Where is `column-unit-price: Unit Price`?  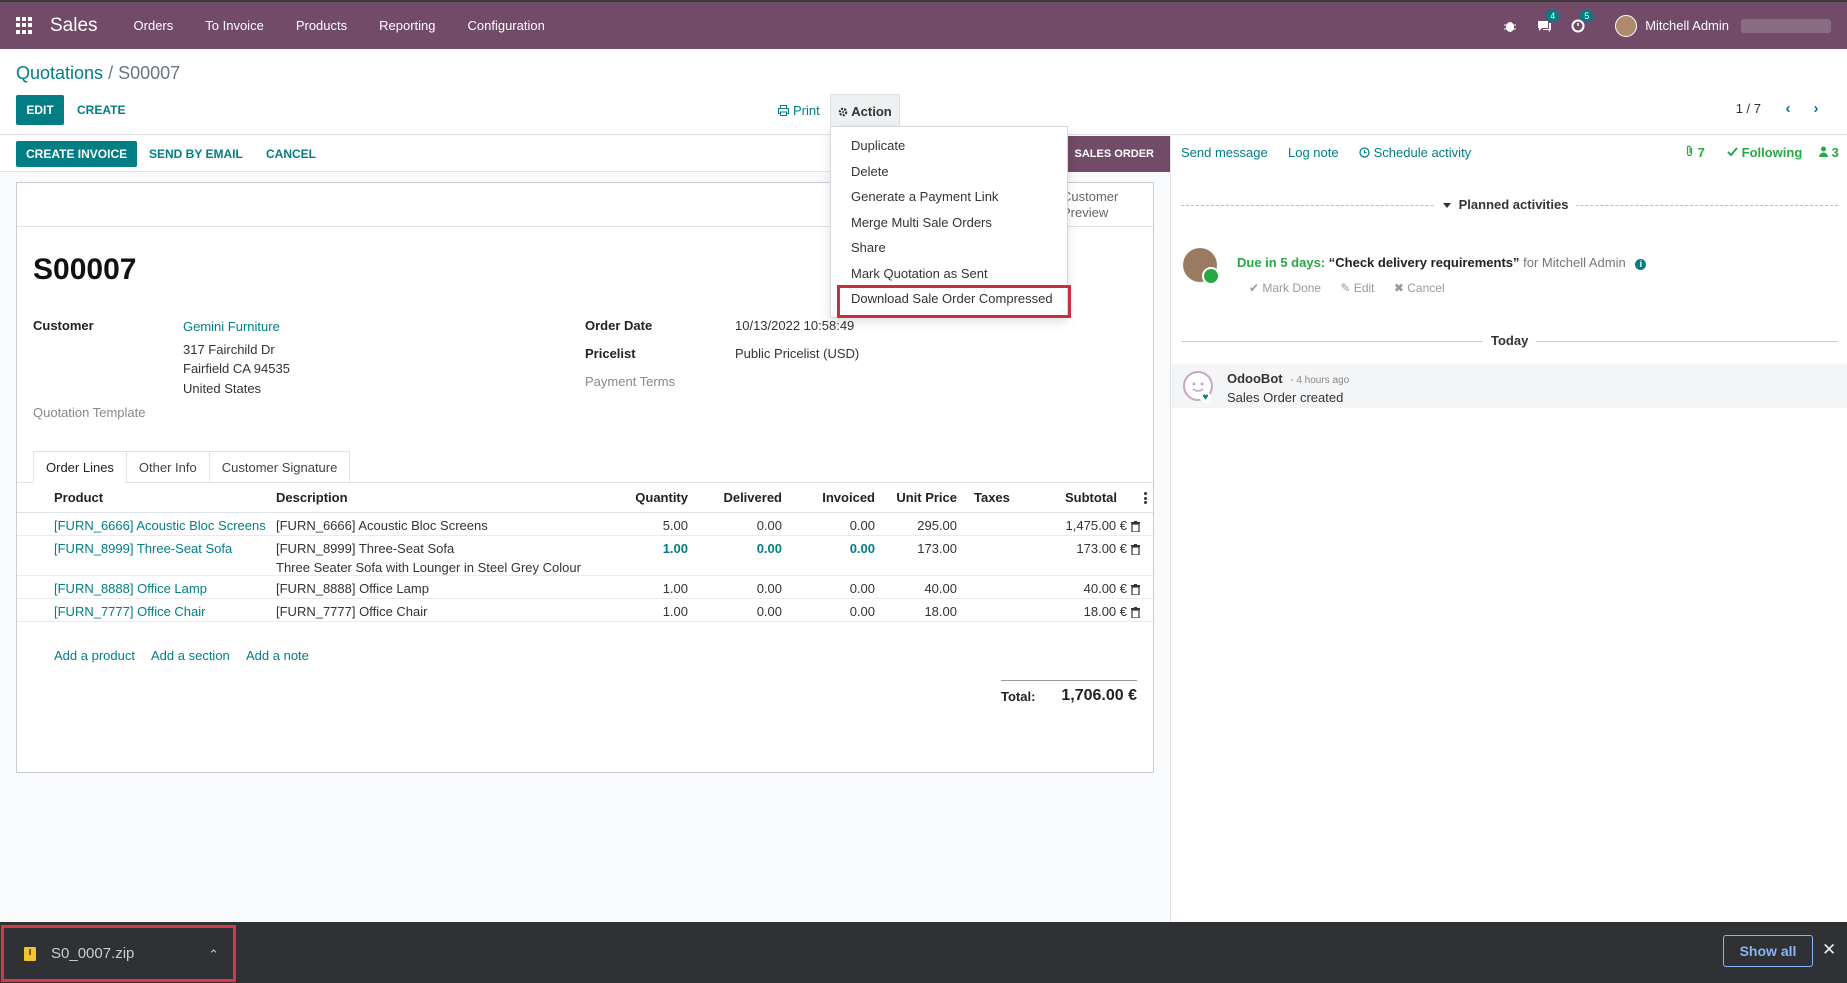
column-unit-price: Unit Price is located at coordinates (916, 497).